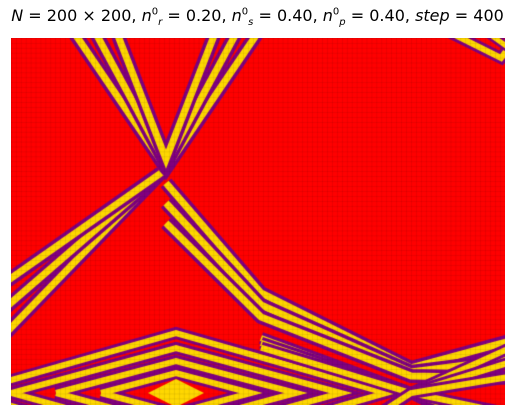 The width and height of the screenshot is (515, 417). I want to click on title-r-sub: r, so click(160, 23).